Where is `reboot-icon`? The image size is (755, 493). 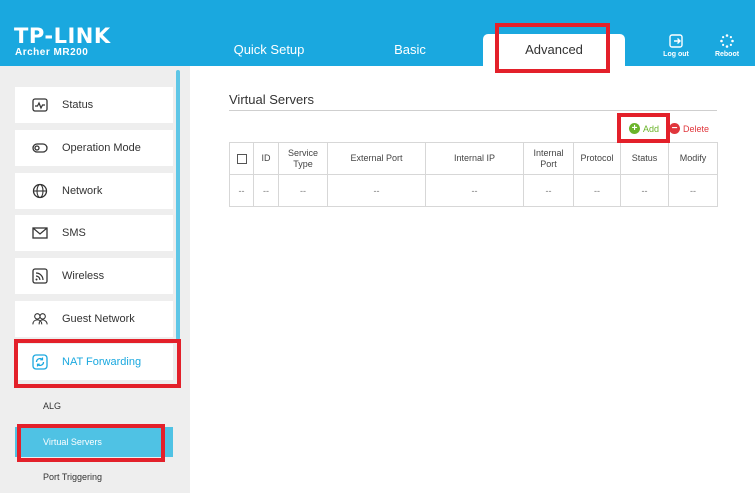 reboot-icon is located at coordinates (727, 41).